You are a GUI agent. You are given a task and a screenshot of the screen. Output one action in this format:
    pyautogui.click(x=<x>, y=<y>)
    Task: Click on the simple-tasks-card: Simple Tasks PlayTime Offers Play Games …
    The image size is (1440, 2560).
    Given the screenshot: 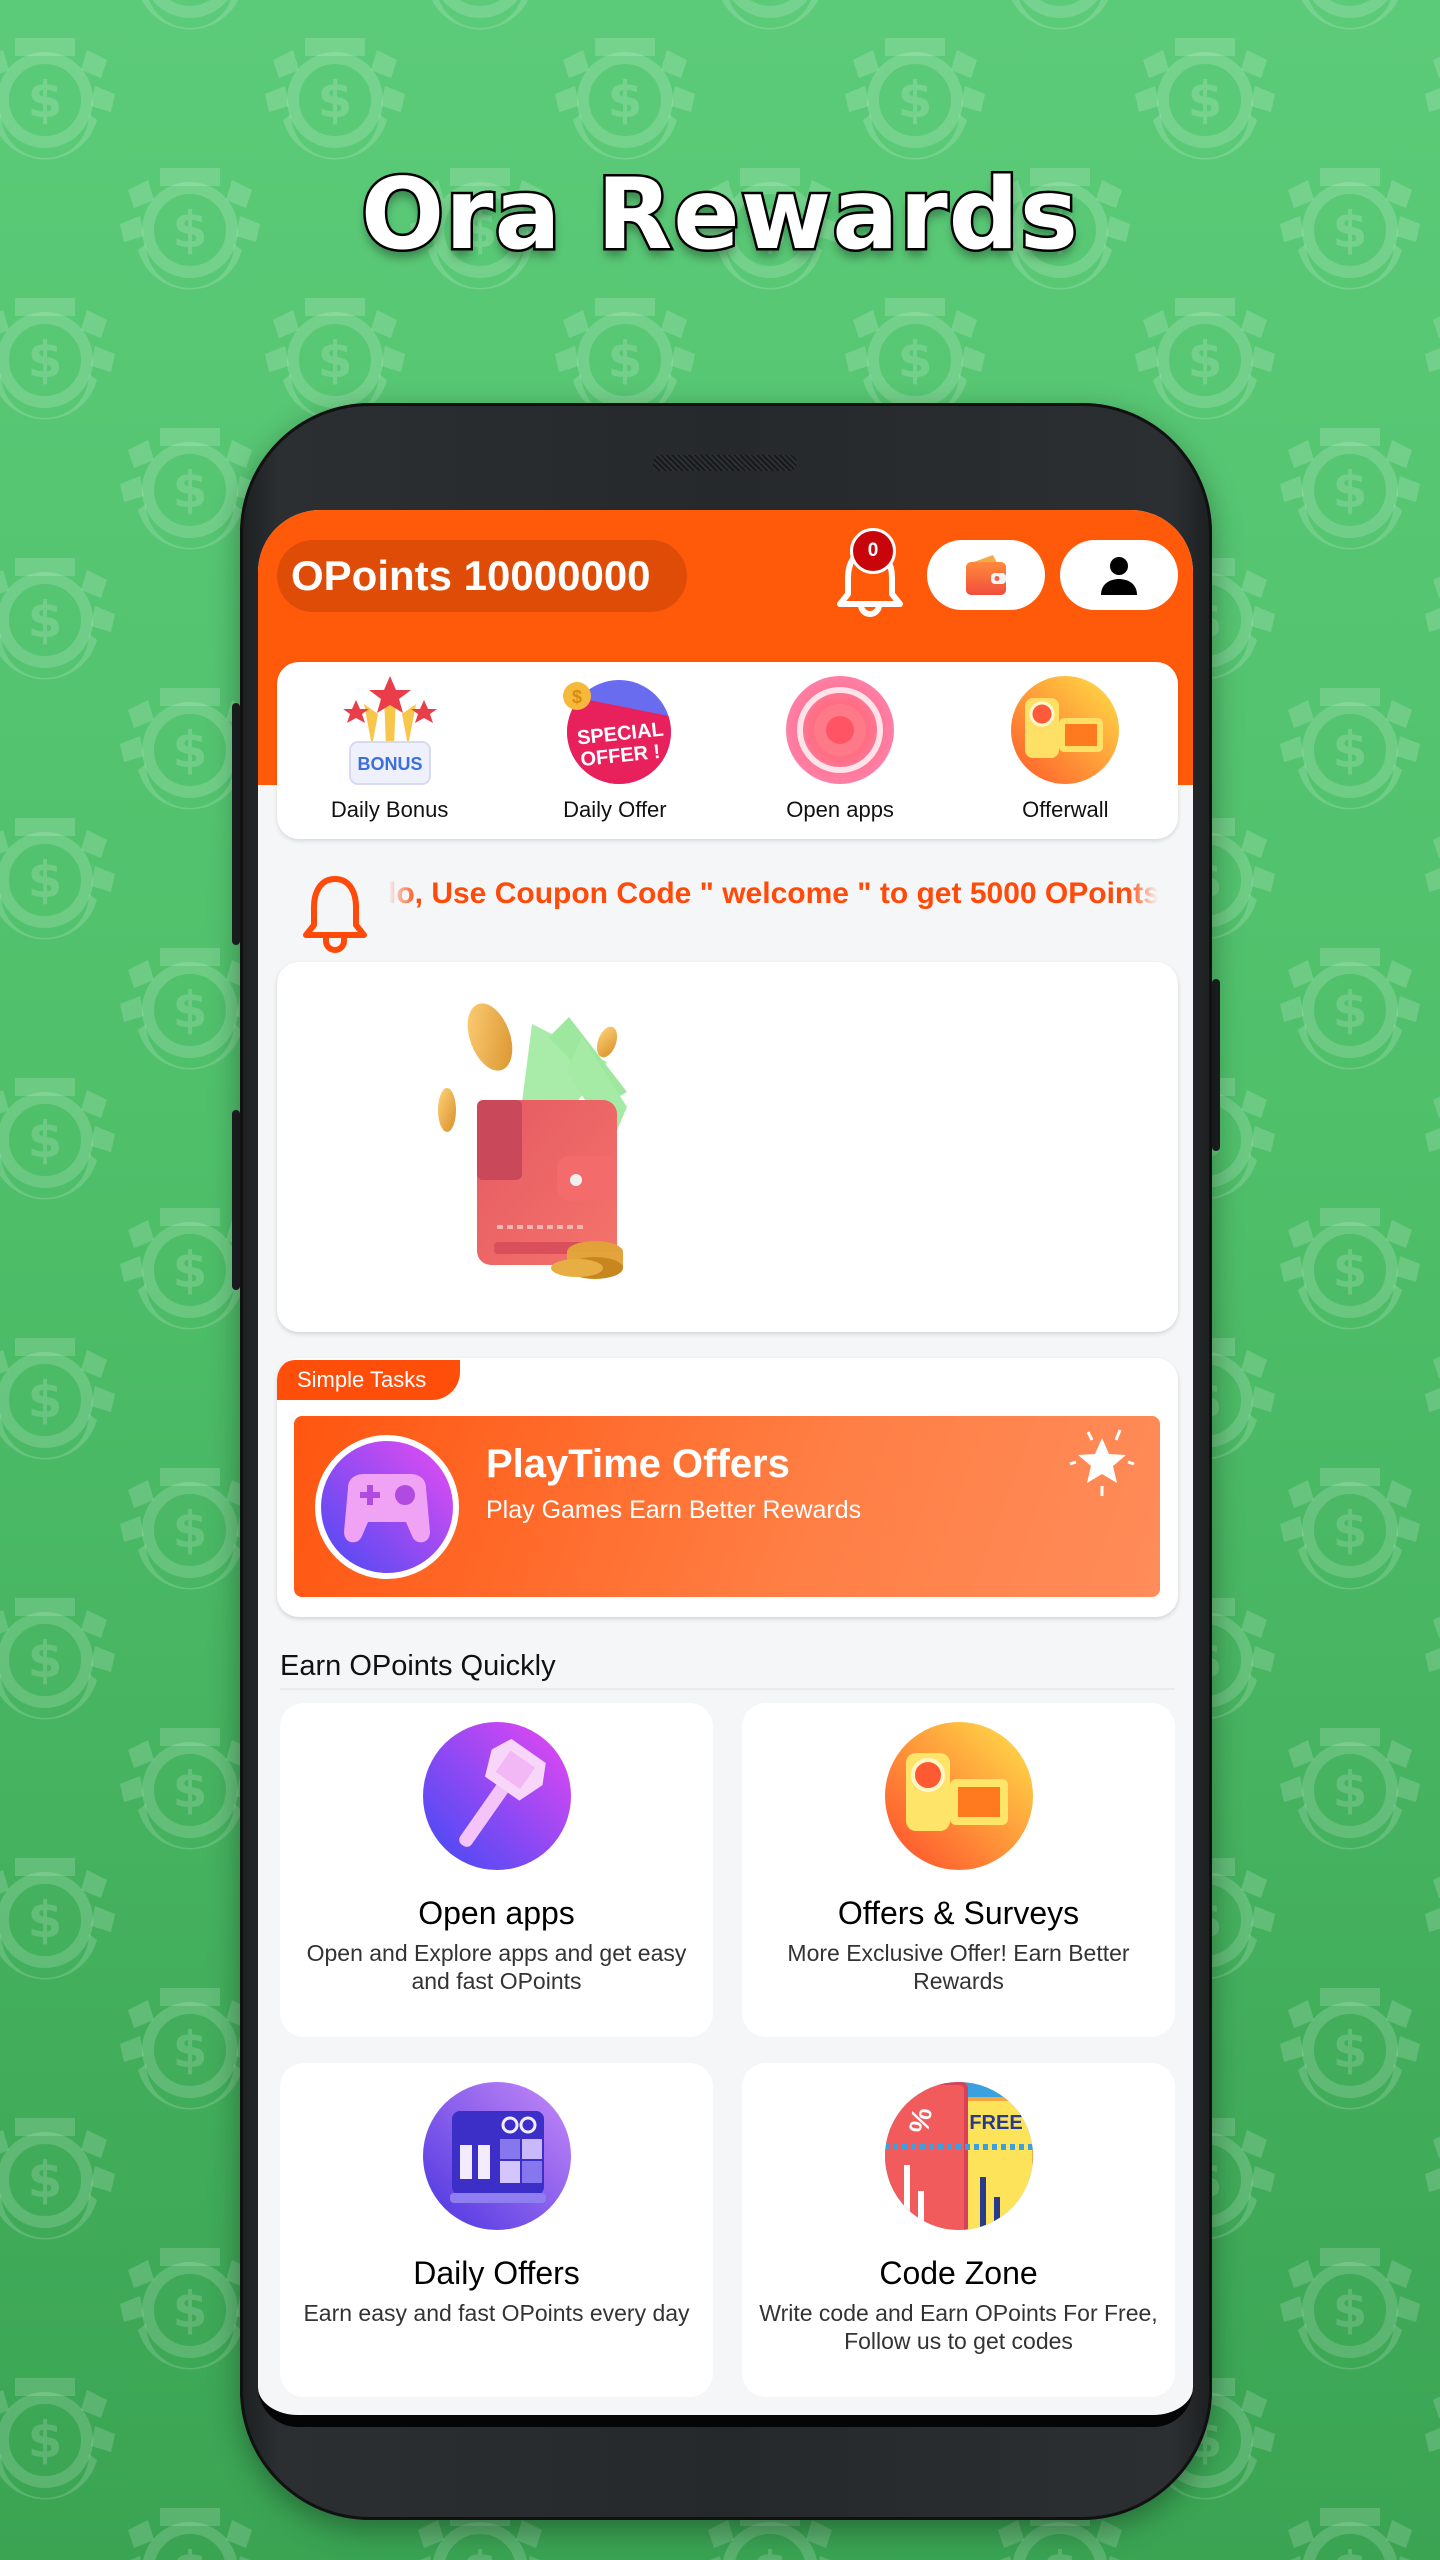 What is the action you would take?
    pyautogui.click(x=727, y=1487)
    